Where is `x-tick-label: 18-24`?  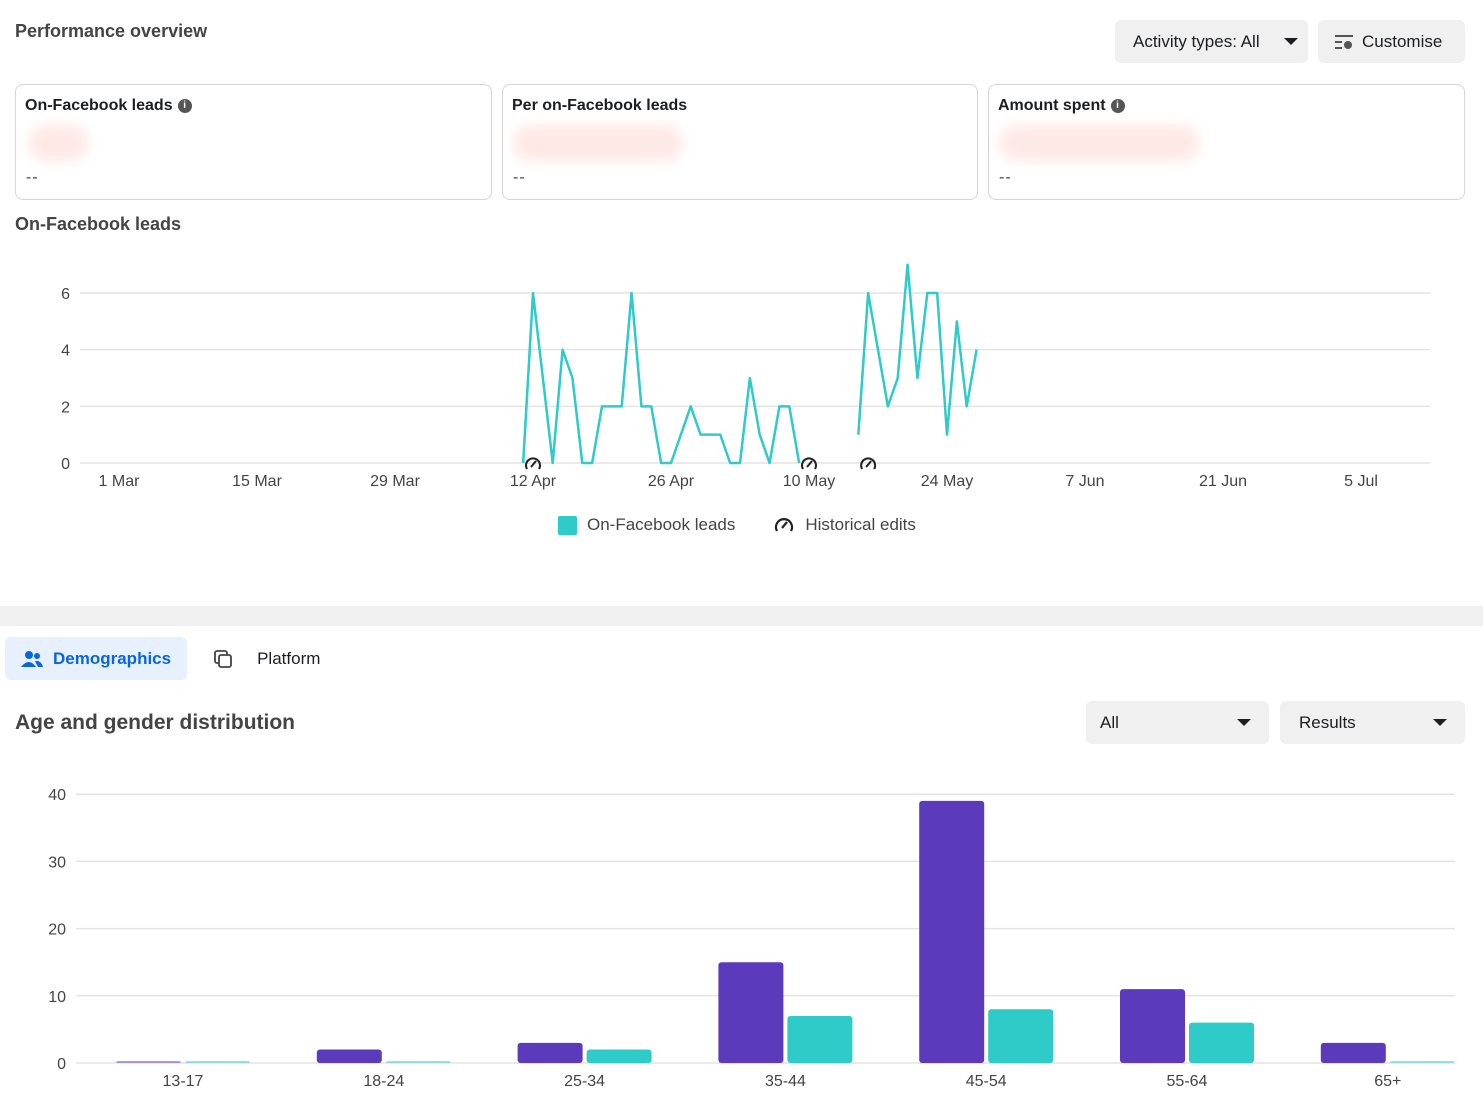
x-tick-label: 18-24 is located at coordinates (383, 1081).